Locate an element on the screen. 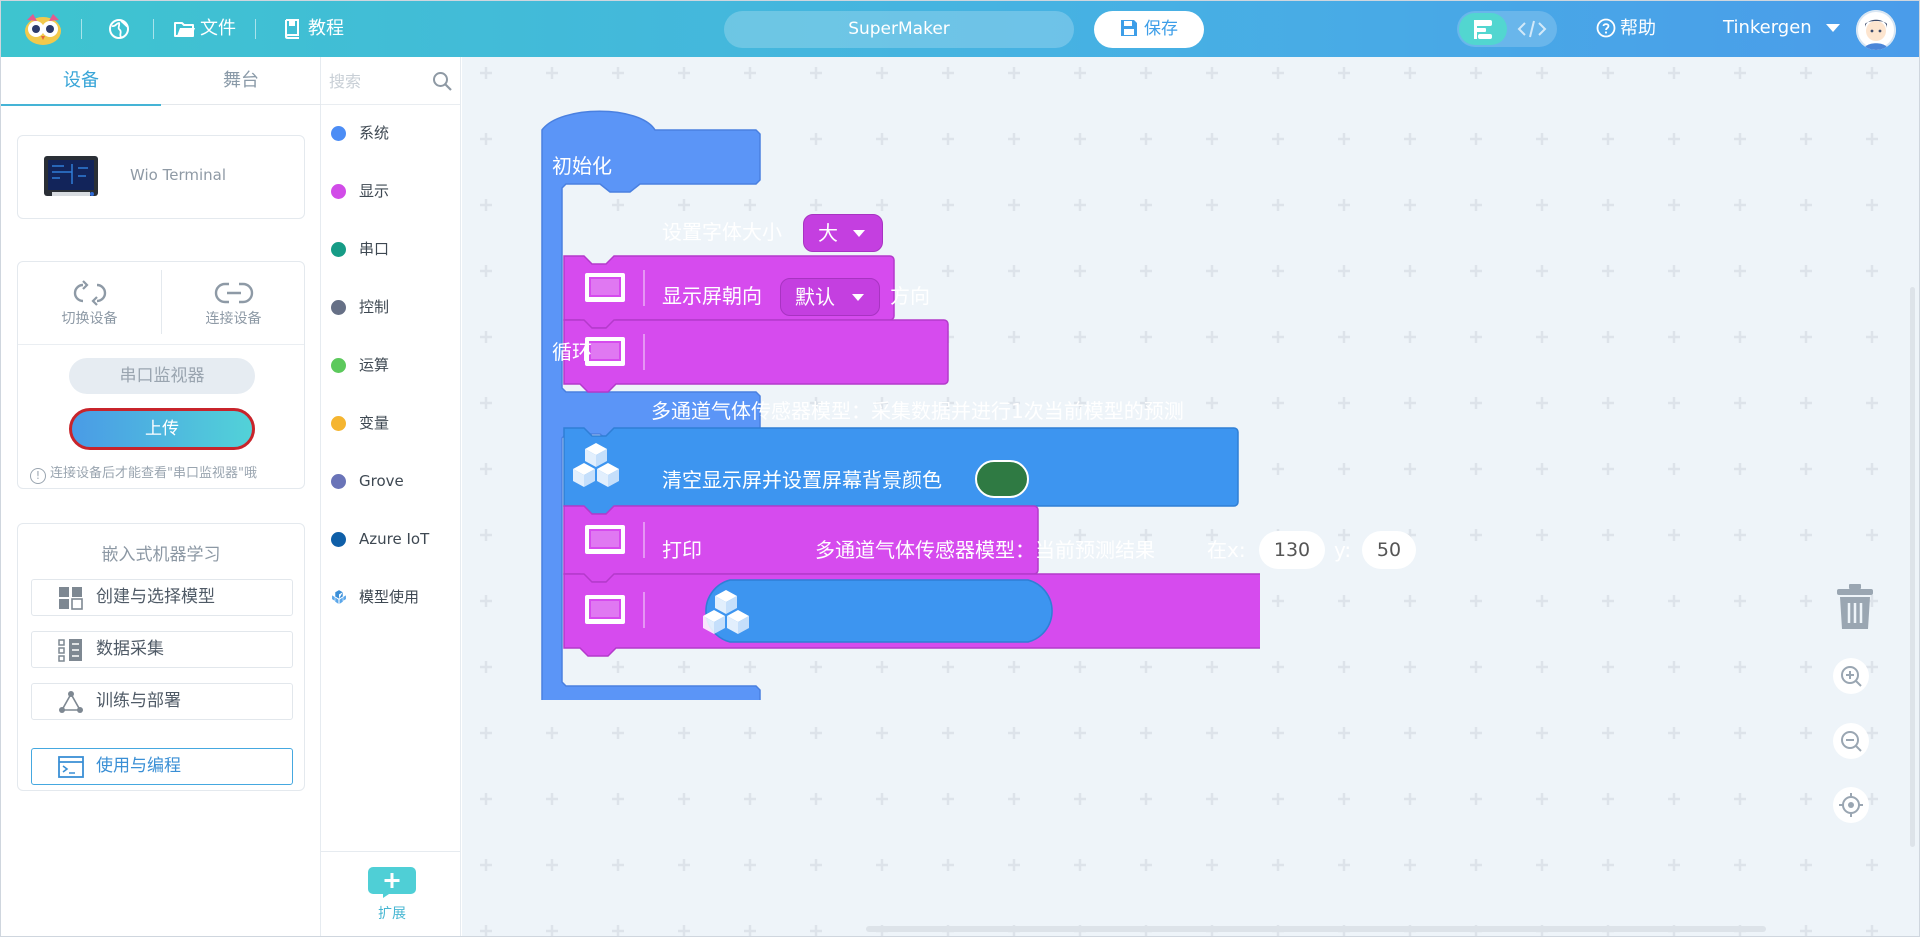 The height and width of the screenshot is (937, 1920). font-size-value: 大 is located at coordinates (828, 233).